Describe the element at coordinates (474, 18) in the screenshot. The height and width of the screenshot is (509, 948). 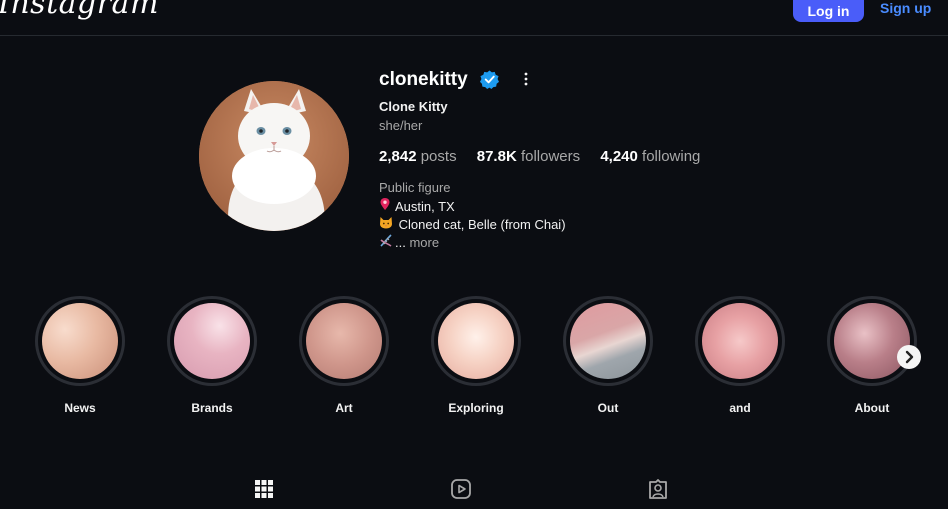
I see `top-navigation-bar: Instagram Log in Sign up` at that location.